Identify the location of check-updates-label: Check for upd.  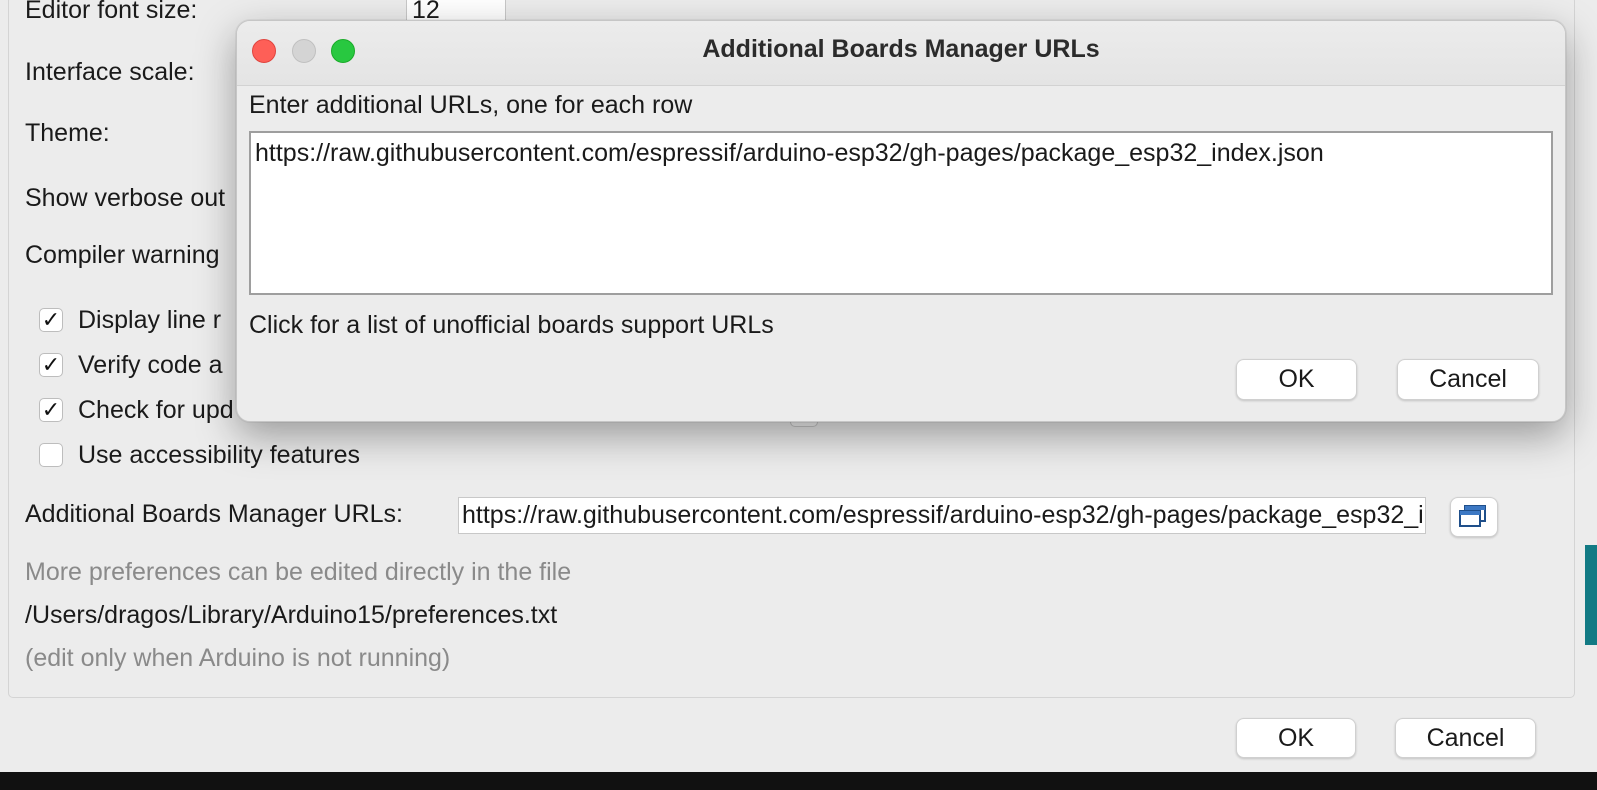
(156, 410).